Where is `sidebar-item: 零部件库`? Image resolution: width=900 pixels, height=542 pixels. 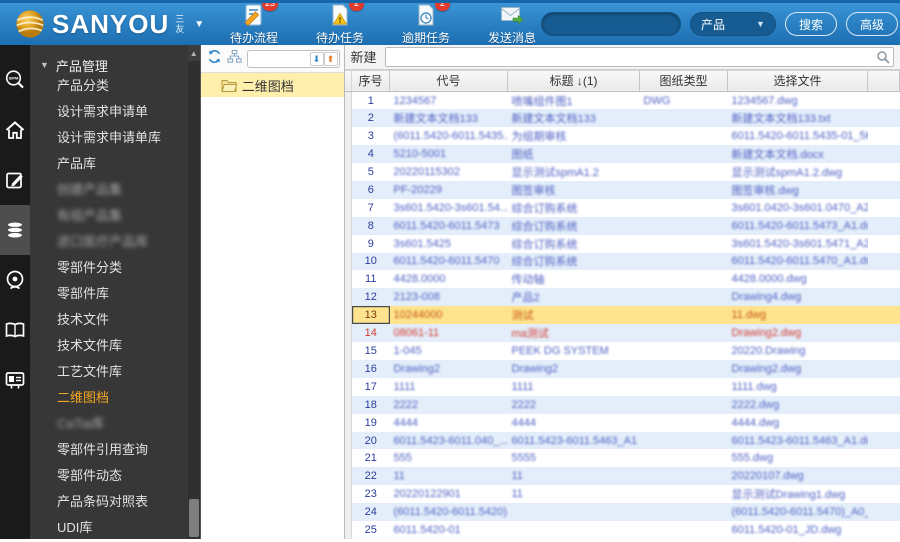
sidebar-item: 零部件库 is located at coordinates (115, 294).